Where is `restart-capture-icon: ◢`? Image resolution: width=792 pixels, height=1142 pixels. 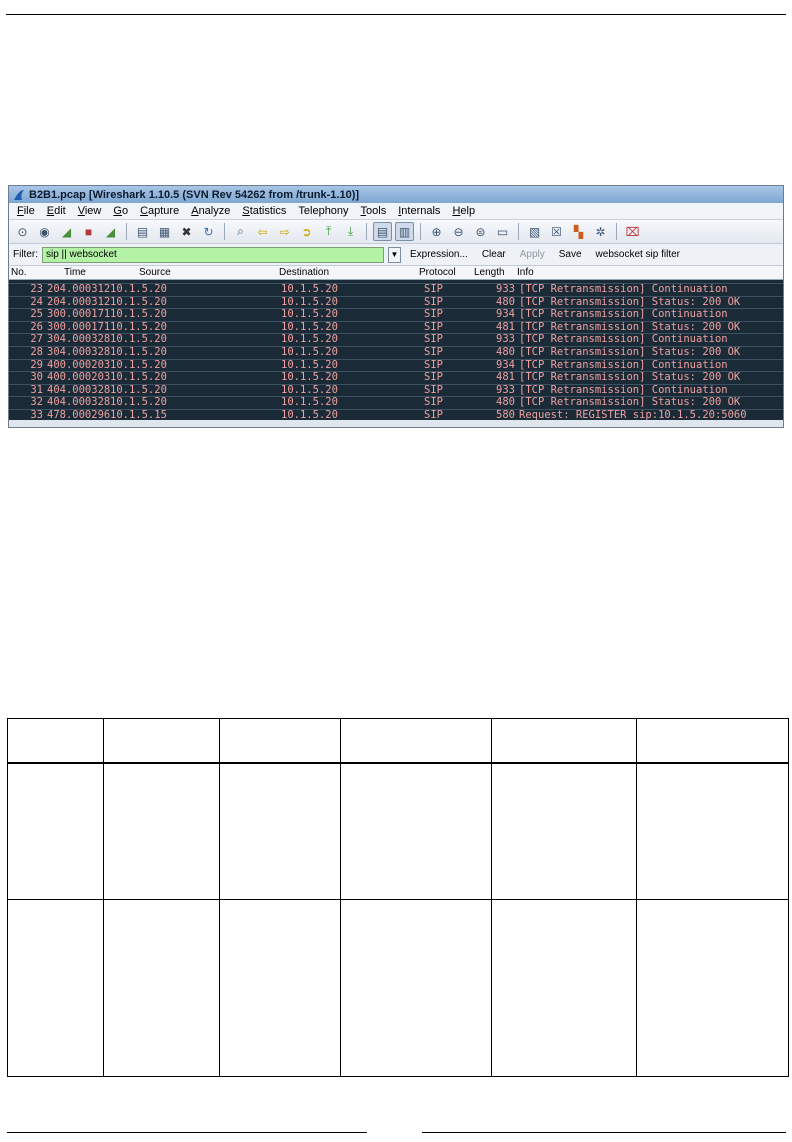 restart-capture-icon: ◢ is located at coordinates (110, 231).